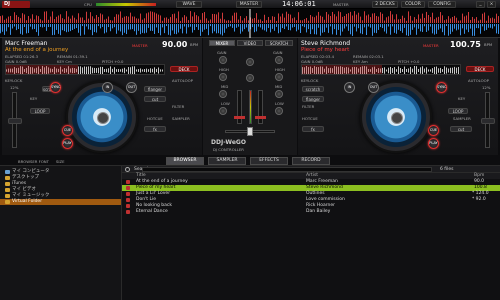 Image resolution: width=500 pixels, height=300 pixels. What do you see at coordinates (279, 111) in the screenshot?
I see `mixer-low-knob-right` at bounding box center [279, 111].